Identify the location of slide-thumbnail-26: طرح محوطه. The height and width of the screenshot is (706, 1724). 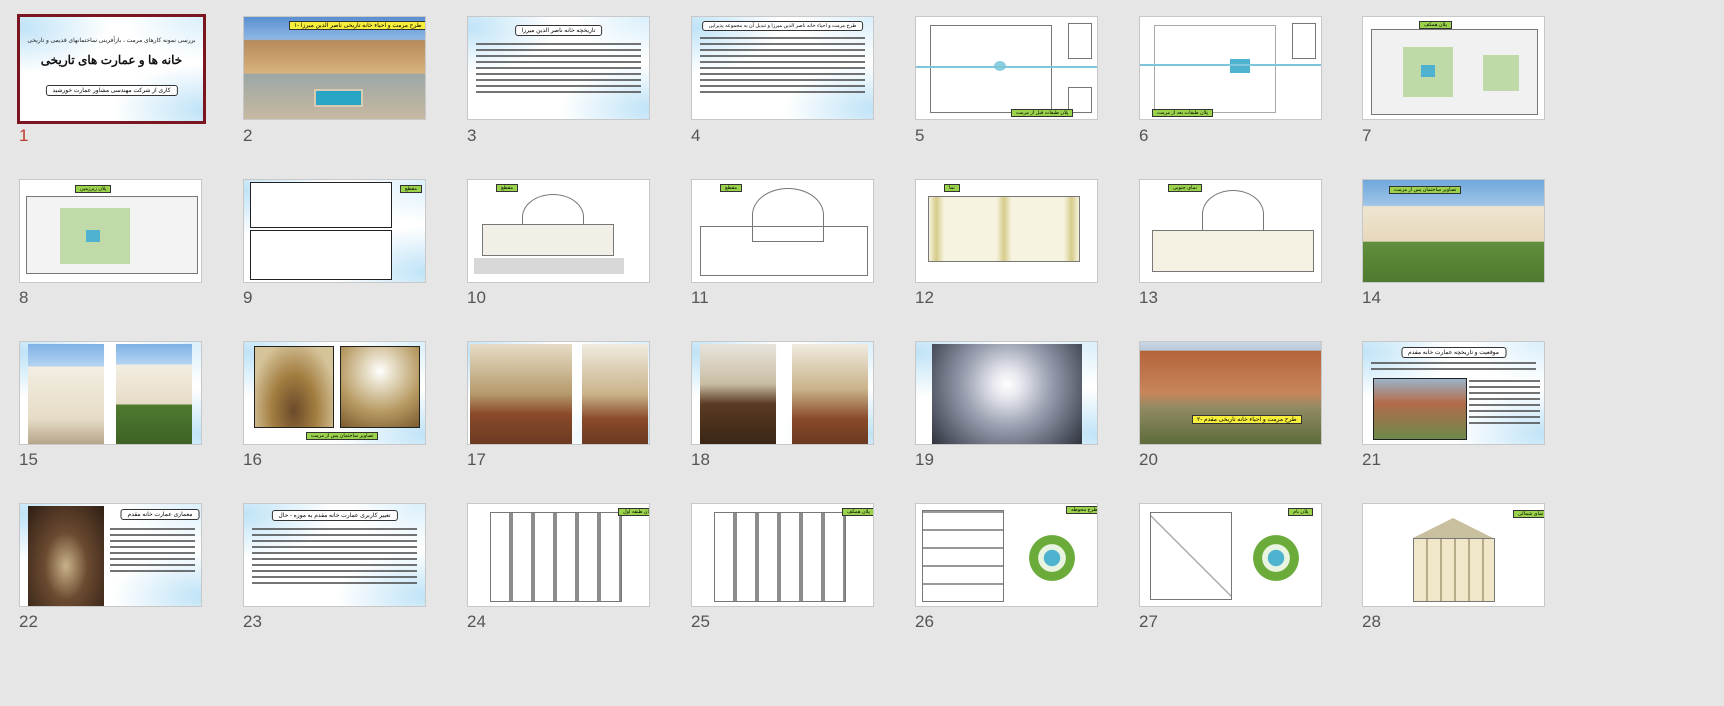
(1006, 555).